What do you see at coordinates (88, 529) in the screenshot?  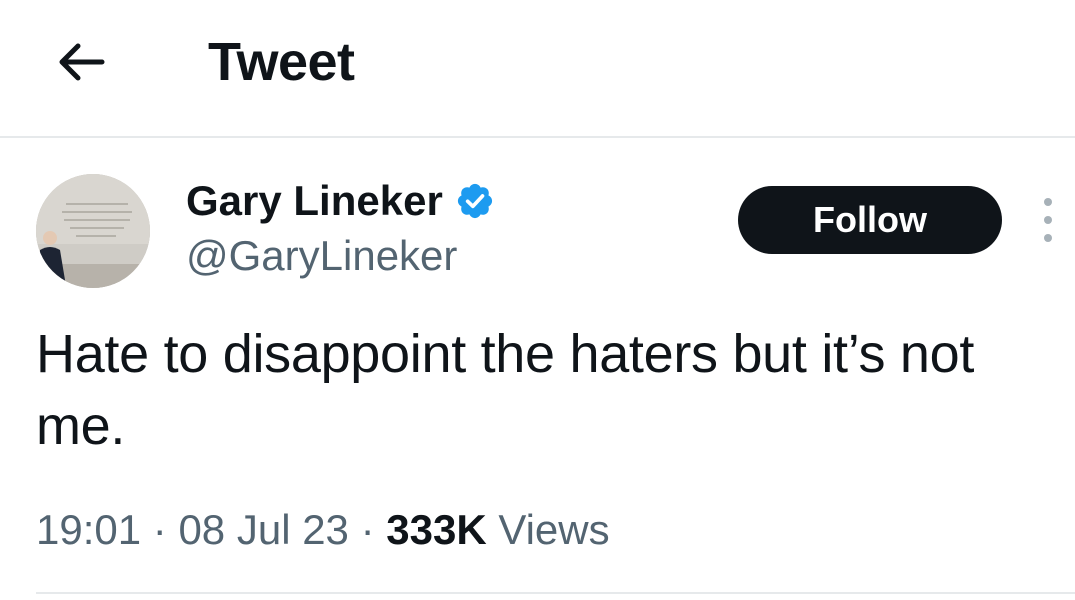 I see `tweet-time: 19:01` at bounding box center [88, 529].